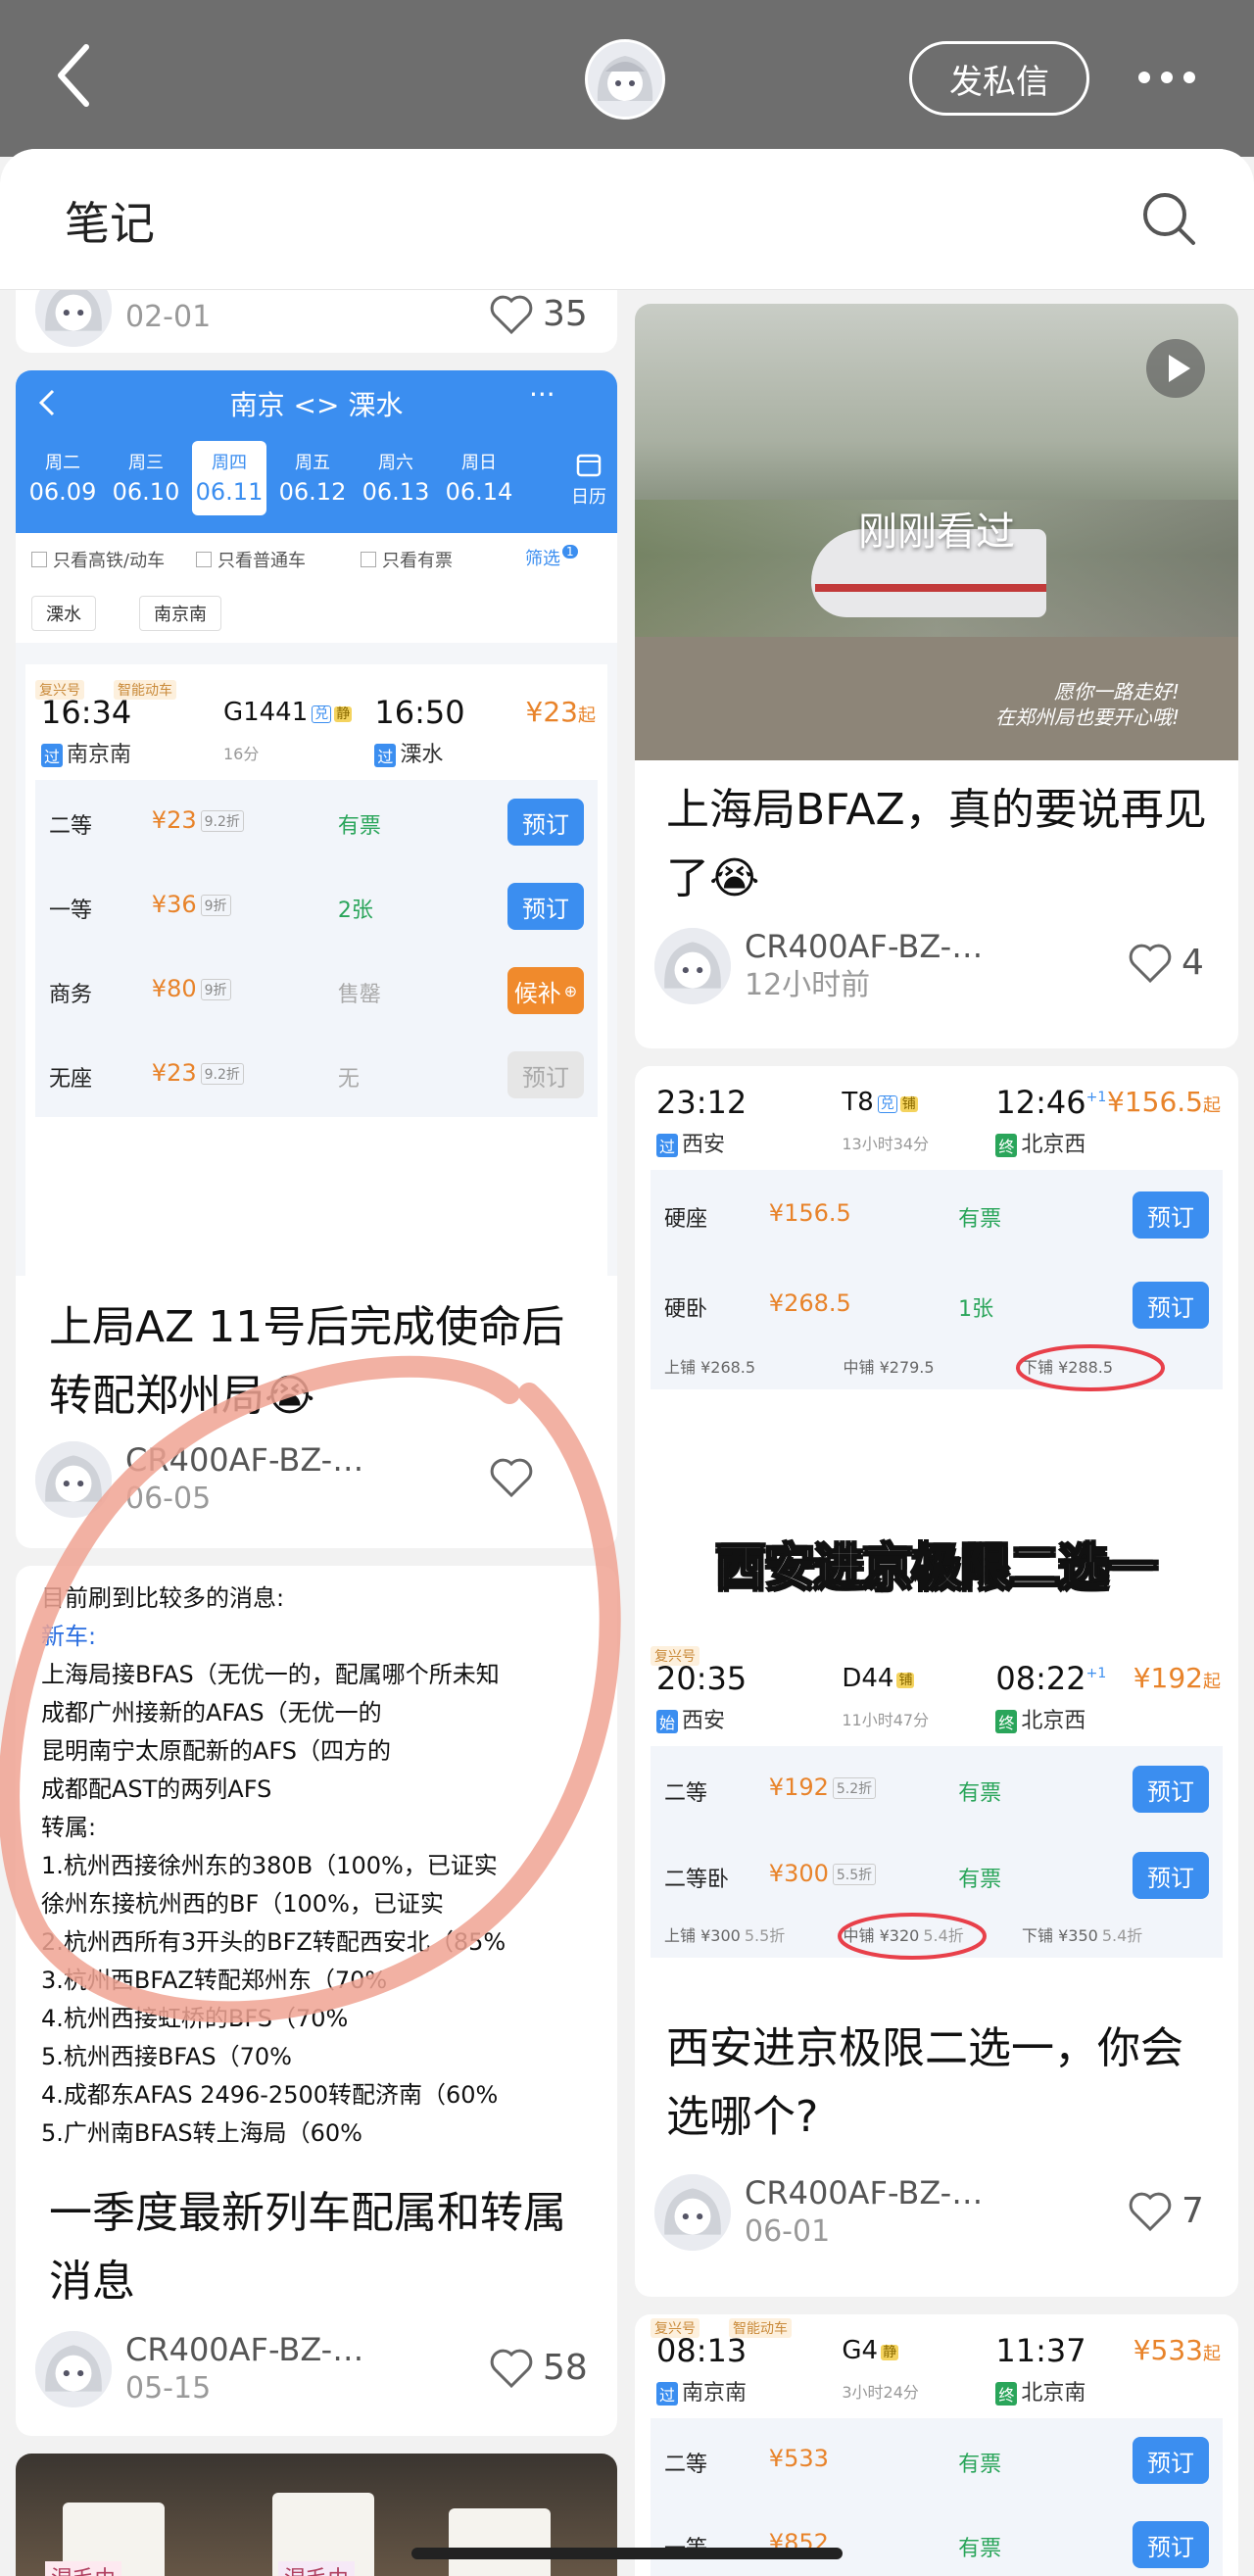 The image size is (1254, 2576). What do you see at coordinates (936, 844) in the screenshot?
I see `note-title: 上海局BFAZ，真的要说再见了😭` at bounding box center [936, 844].